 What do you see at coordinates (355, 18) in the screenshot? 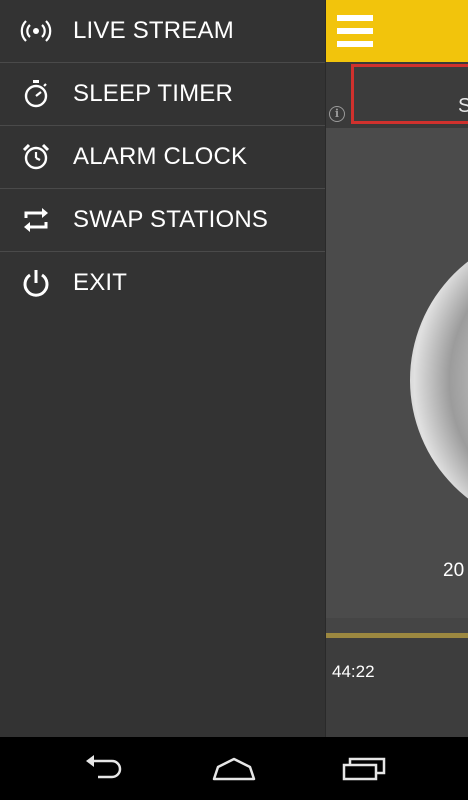
I see `hamburger-icon-bar-top` at bounding box center [355, 18].